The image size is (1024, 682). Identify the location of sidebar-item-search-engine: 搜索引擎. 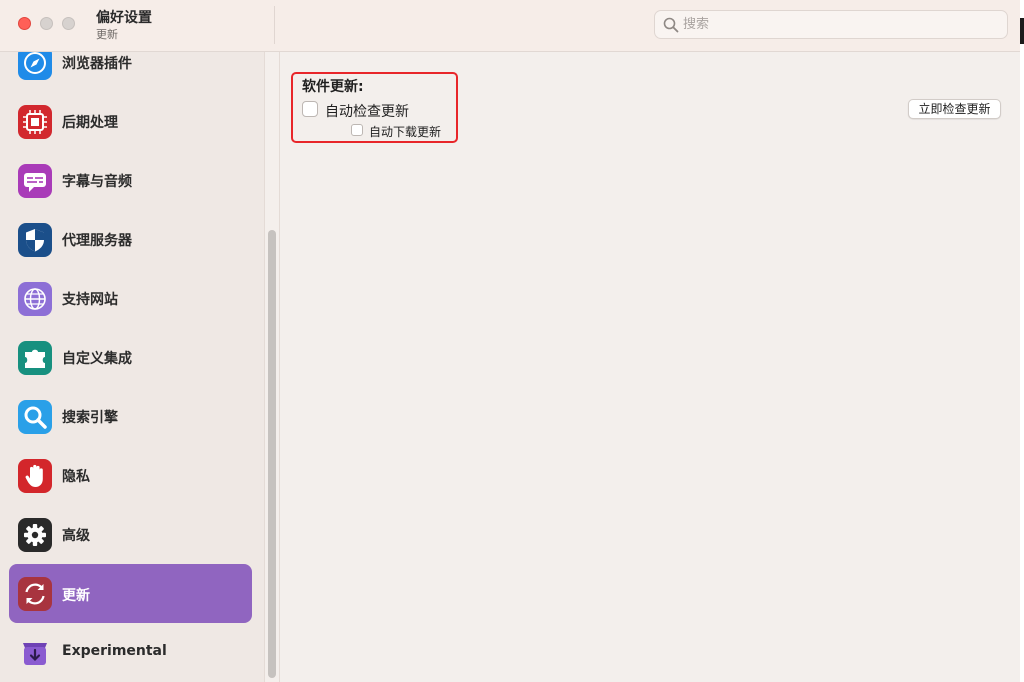
(130, 417).